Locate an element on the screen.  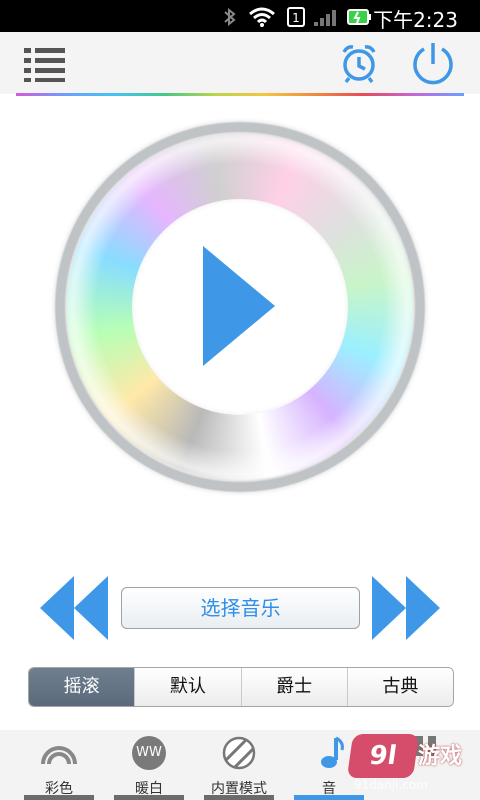
signal-icon is located at coordinates (325, 18).